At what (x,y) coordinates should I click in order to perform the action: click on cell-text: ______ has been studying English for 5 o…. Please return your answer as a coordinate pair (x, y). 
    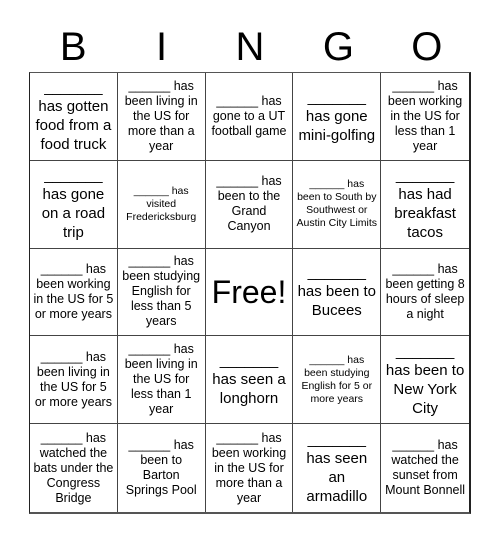
    Looking at the image, I should click on (337, 379).